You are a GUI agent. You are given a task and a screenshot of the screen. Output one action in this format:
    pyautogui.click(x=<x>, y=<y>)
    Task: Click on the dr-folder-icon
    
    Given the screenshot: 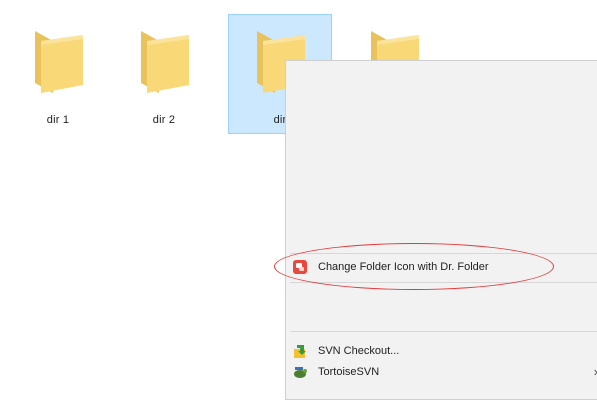 What is the action you would take?
    pyautogui.click(x=300, y=267)
    